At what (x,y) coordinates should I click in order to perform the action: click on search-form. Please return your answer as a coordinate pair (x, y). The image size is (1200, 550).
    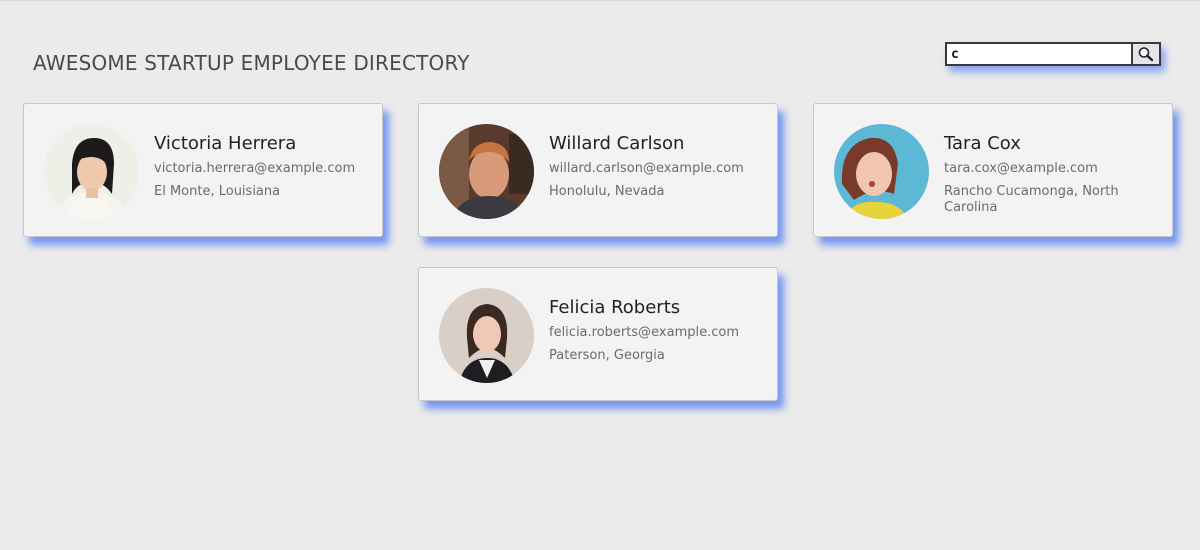
    Looking at the image, I should click on (1053, 54).